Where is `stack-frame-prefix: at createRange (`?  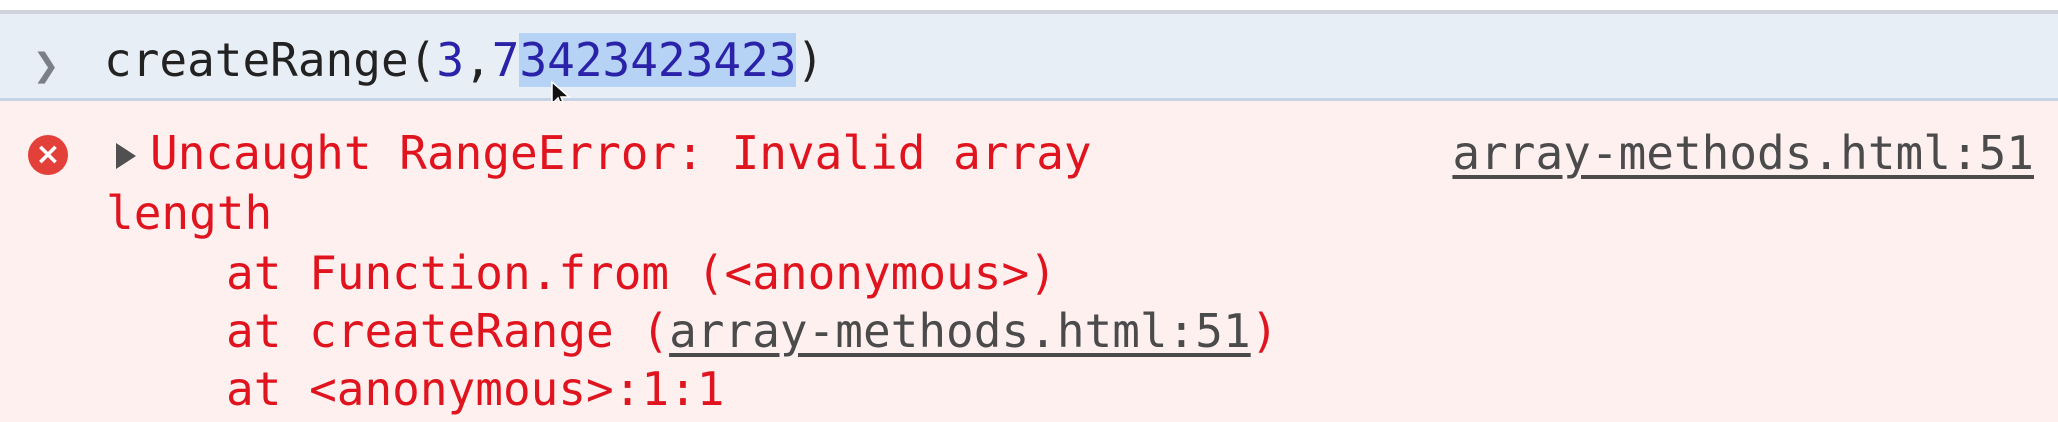 stack-frame-prefix: at createRange ( is located at coordinates (448, 331).